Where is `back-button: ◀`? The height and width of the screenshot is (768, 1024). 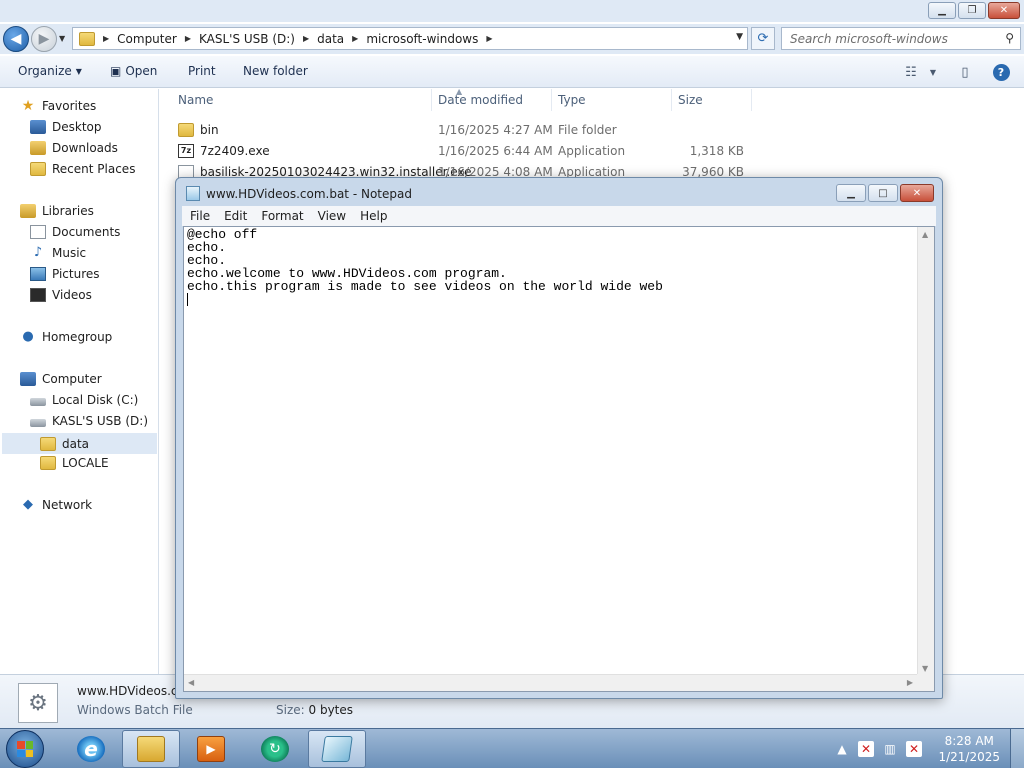
back-button: ◀ is located at coordinates (16, 39).